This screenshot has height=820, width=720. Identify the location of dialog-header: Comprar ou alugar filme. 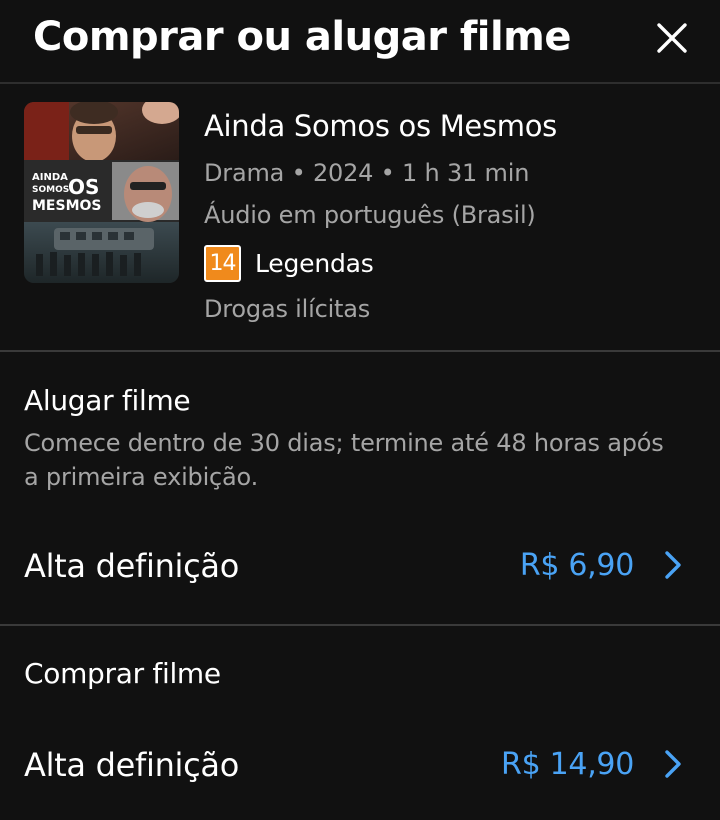
(360, 42).